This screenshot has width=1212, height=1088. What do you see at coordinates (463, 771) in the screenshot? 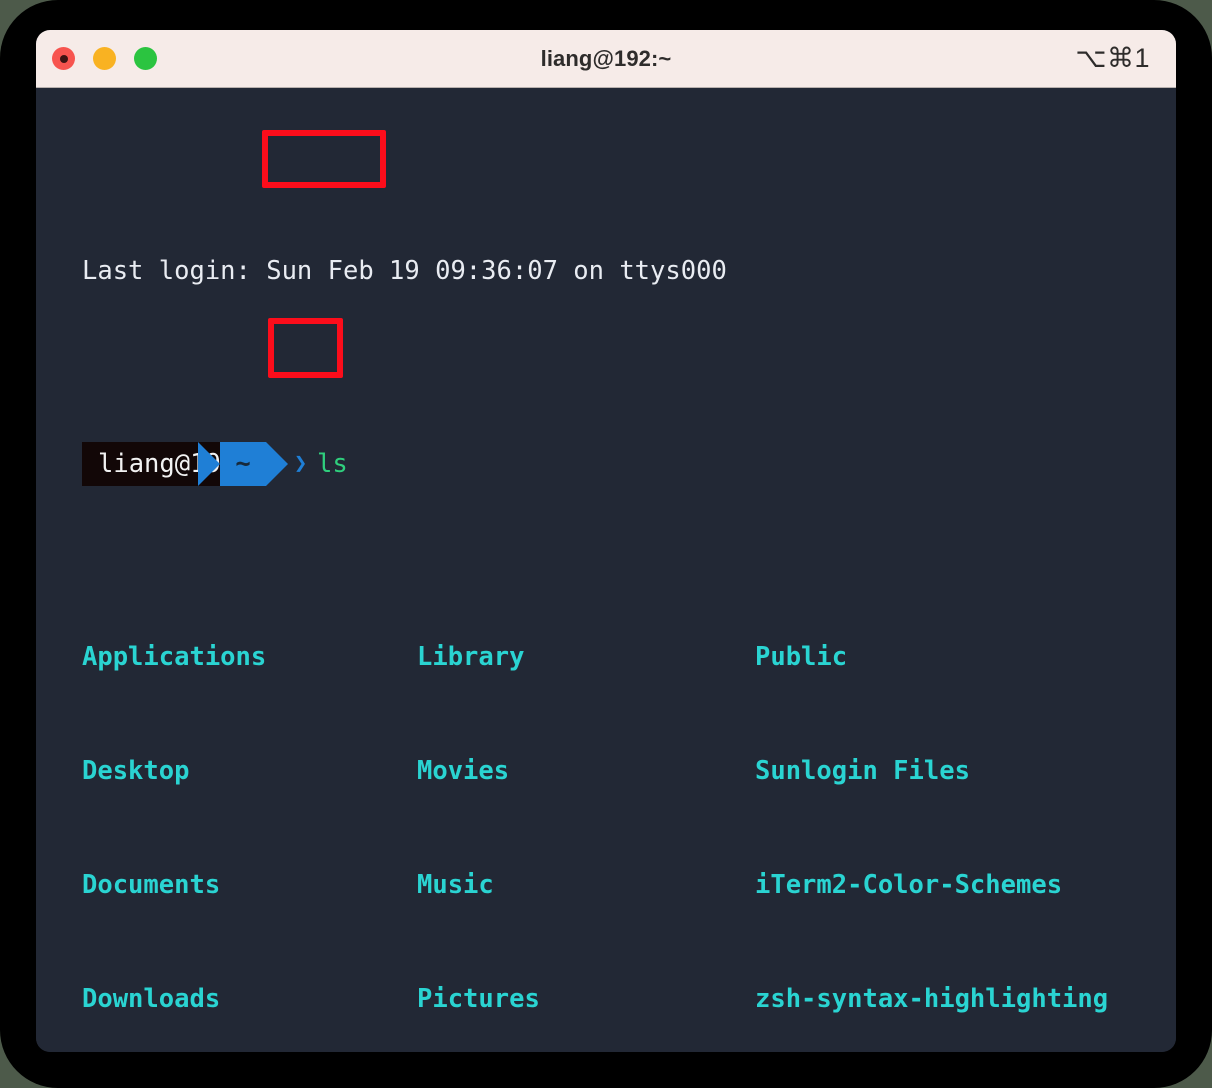
I see `list-item: Movies` at bounding box center [463, 771].